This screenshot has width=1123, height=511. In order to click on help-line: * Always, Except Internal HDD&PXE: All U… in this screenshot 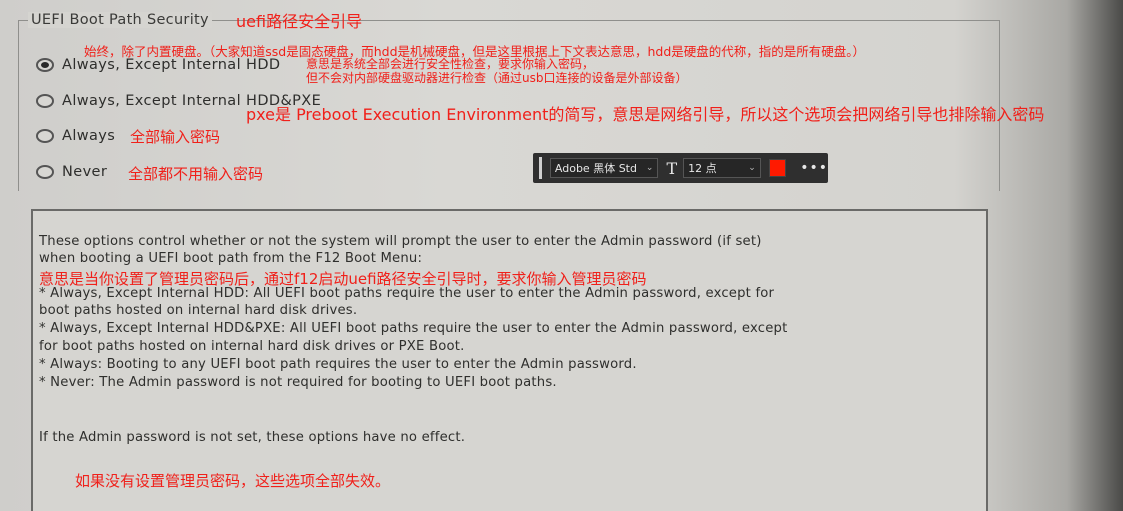, I will do `click(413, 328)`.